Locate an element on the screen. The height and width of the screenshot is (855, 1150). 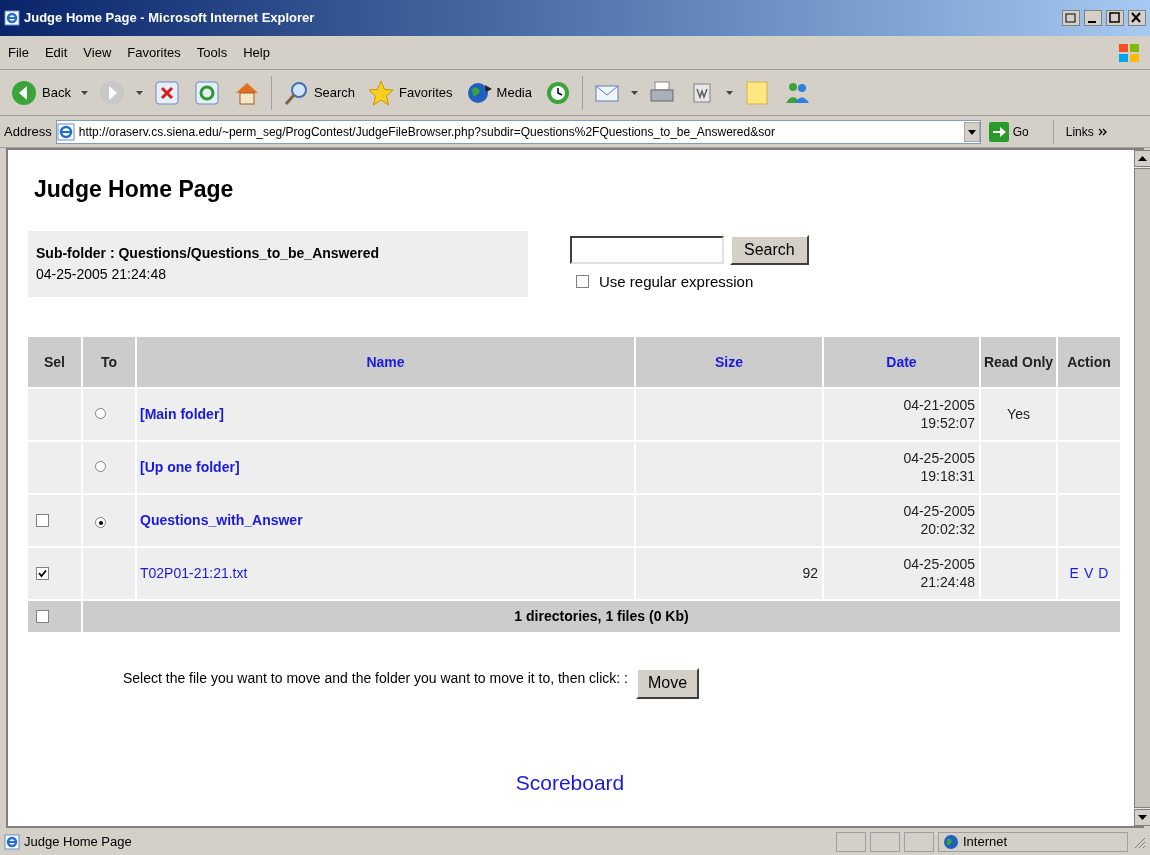
time-text: 21:24:48 is located at coordinates (947, 582).